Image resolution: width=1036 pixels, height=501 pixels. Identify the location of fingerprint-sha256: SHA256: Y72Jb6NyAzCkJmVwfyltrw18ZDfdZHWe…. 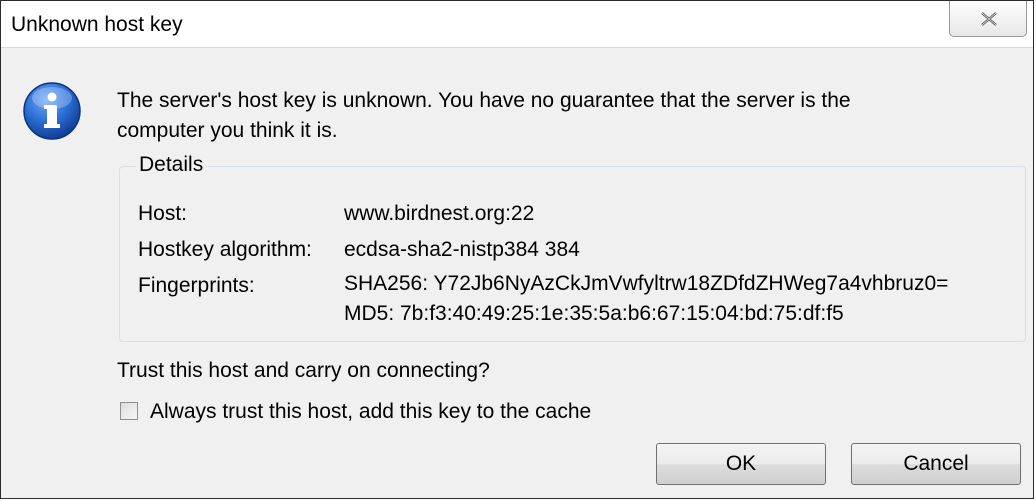
(646, 283).